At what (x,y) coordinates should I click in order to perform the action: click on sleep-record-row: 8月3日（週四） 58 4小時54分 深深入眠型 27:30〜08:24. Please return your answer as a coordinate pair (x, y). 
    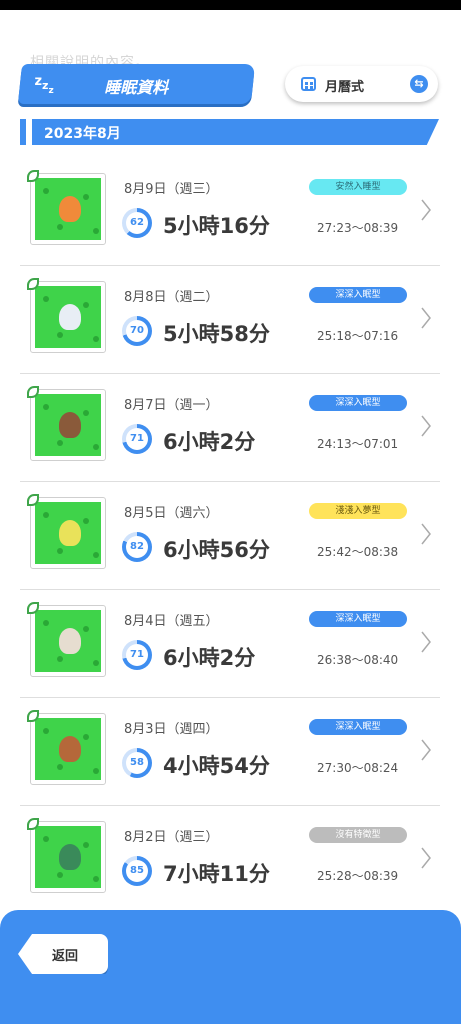
    Looking at the image, I should click on (230, 752).